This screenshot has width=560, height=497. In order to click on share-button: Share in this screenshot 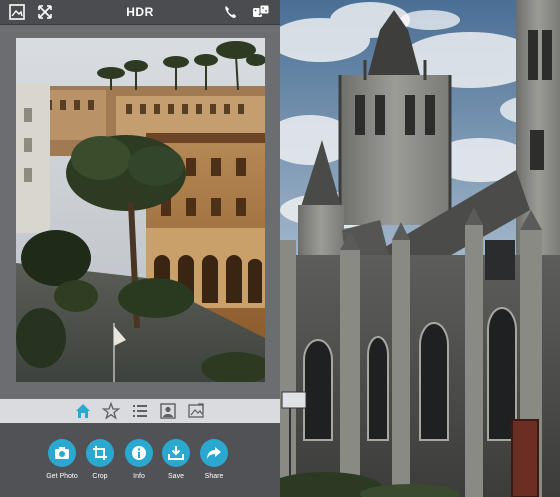, I will do `click(214, 459)`.